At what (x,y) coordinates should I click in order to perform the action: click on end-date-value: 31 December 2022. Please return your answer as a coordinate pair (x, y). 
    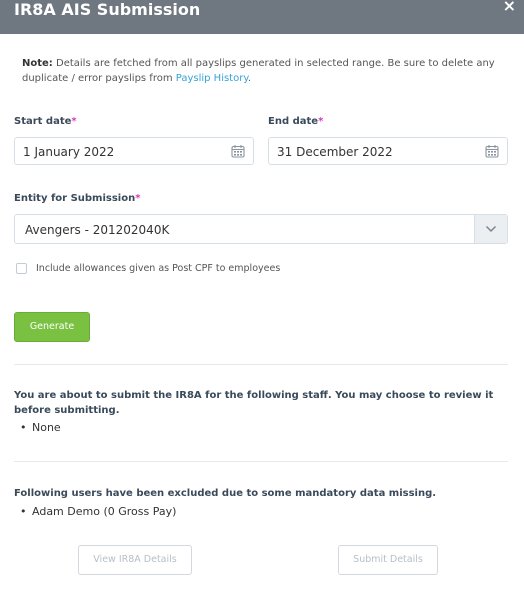
    Looking at the image, I should click on (335, 152).